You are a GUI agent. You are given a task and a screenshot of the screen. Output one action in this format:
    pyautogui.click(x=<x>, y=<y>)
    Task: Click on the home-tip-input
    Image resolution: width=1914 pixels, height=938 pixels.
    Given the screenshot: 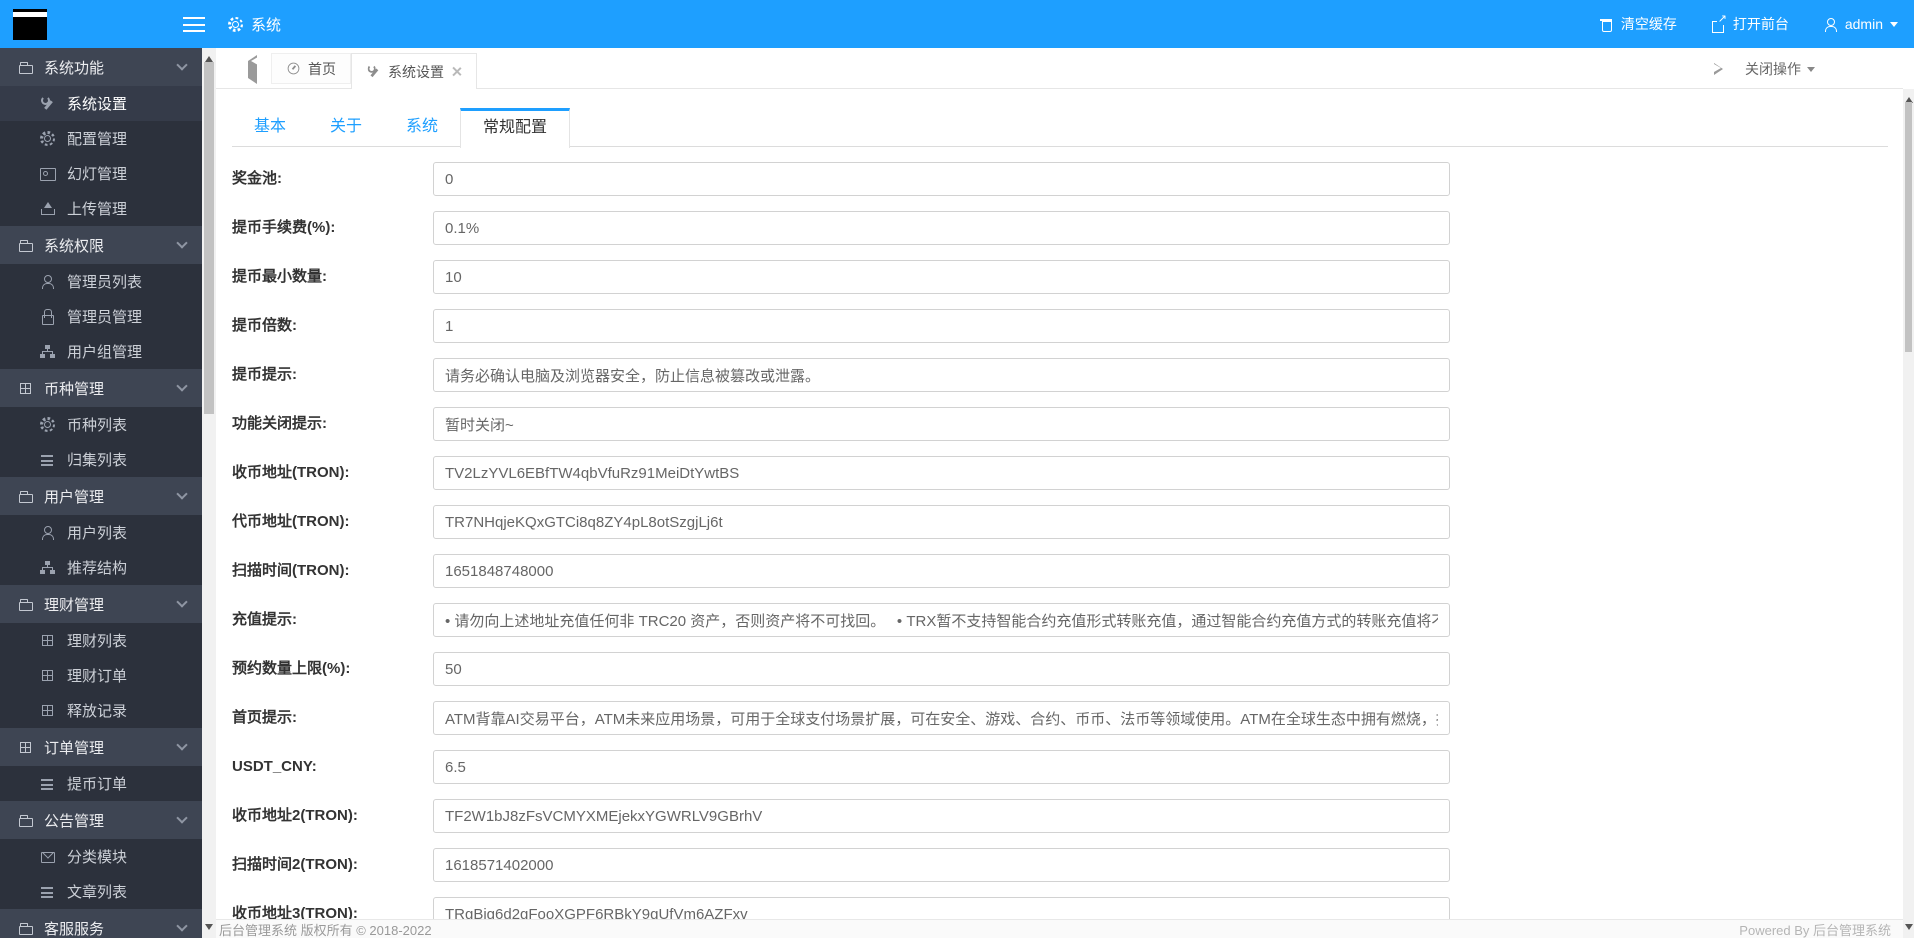 What is the action you would take?
    pyautogui.click(x=941, y=718)
    